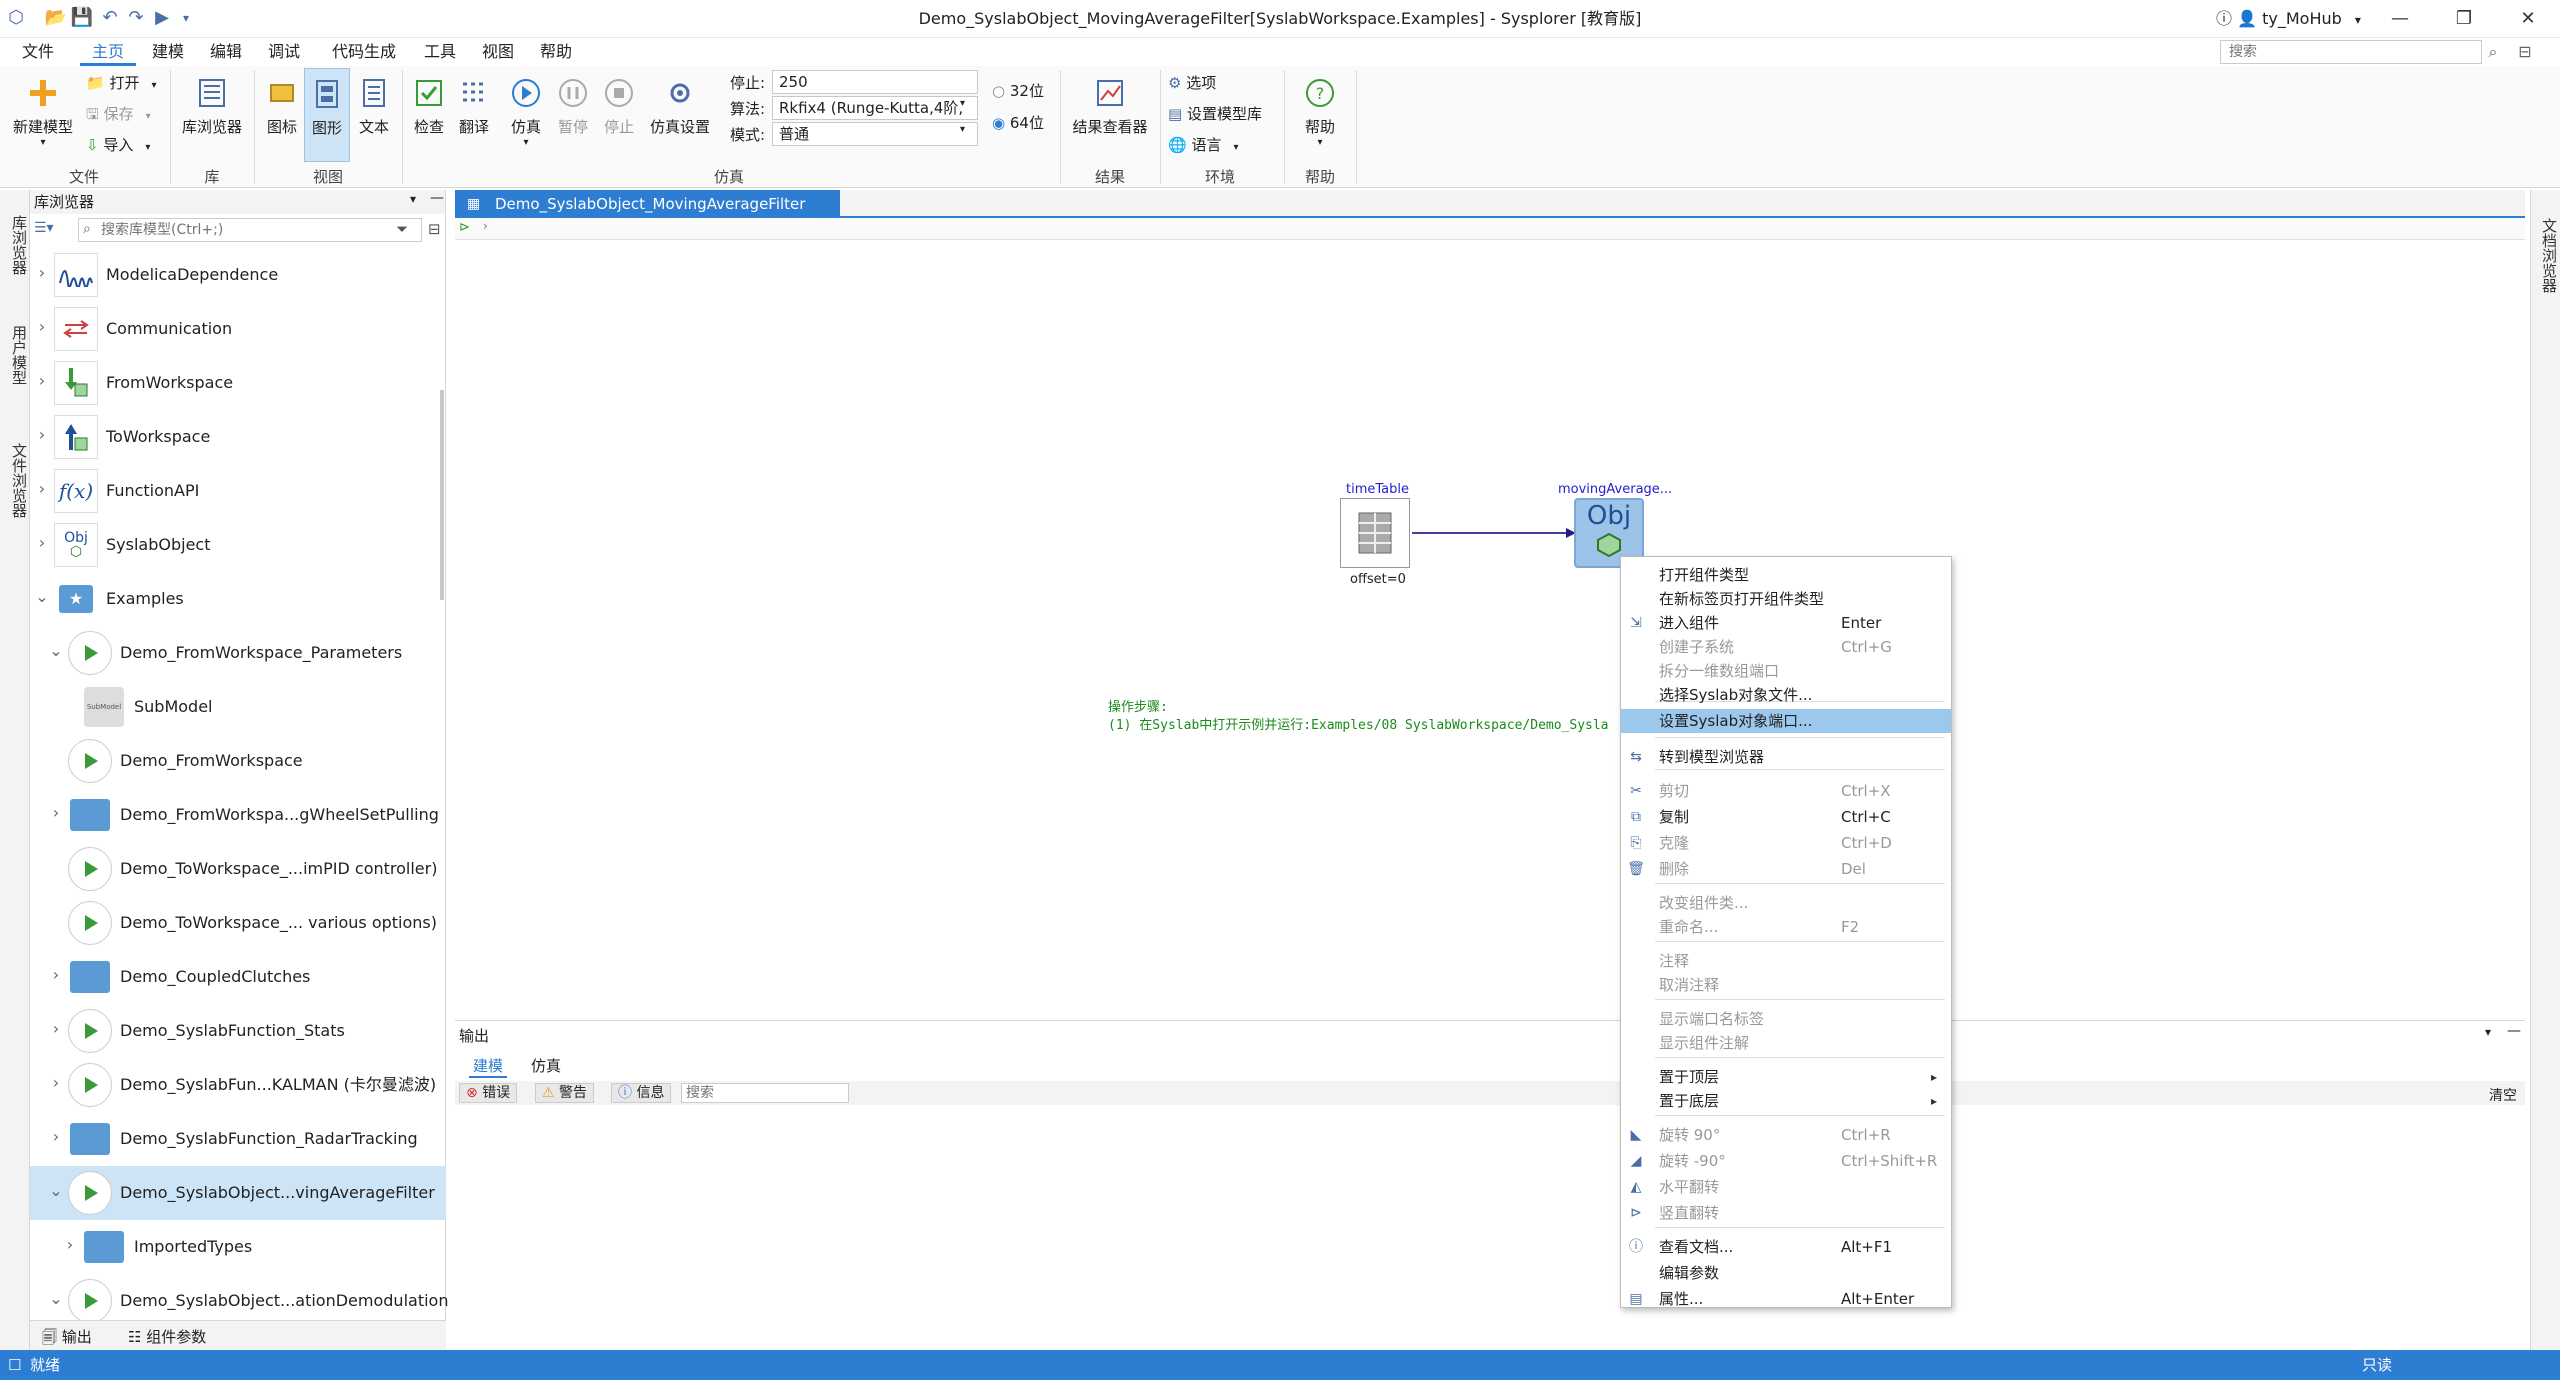 This screenshot has height=1380, width=2560. I want to click on library-tree-item: Demo_ToWorkspace_...imPID controller), so click(238, 869).